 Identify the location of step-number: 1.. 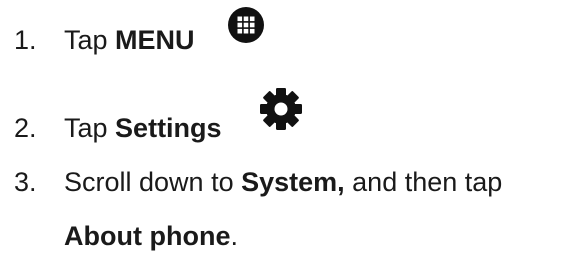
(25, 40).